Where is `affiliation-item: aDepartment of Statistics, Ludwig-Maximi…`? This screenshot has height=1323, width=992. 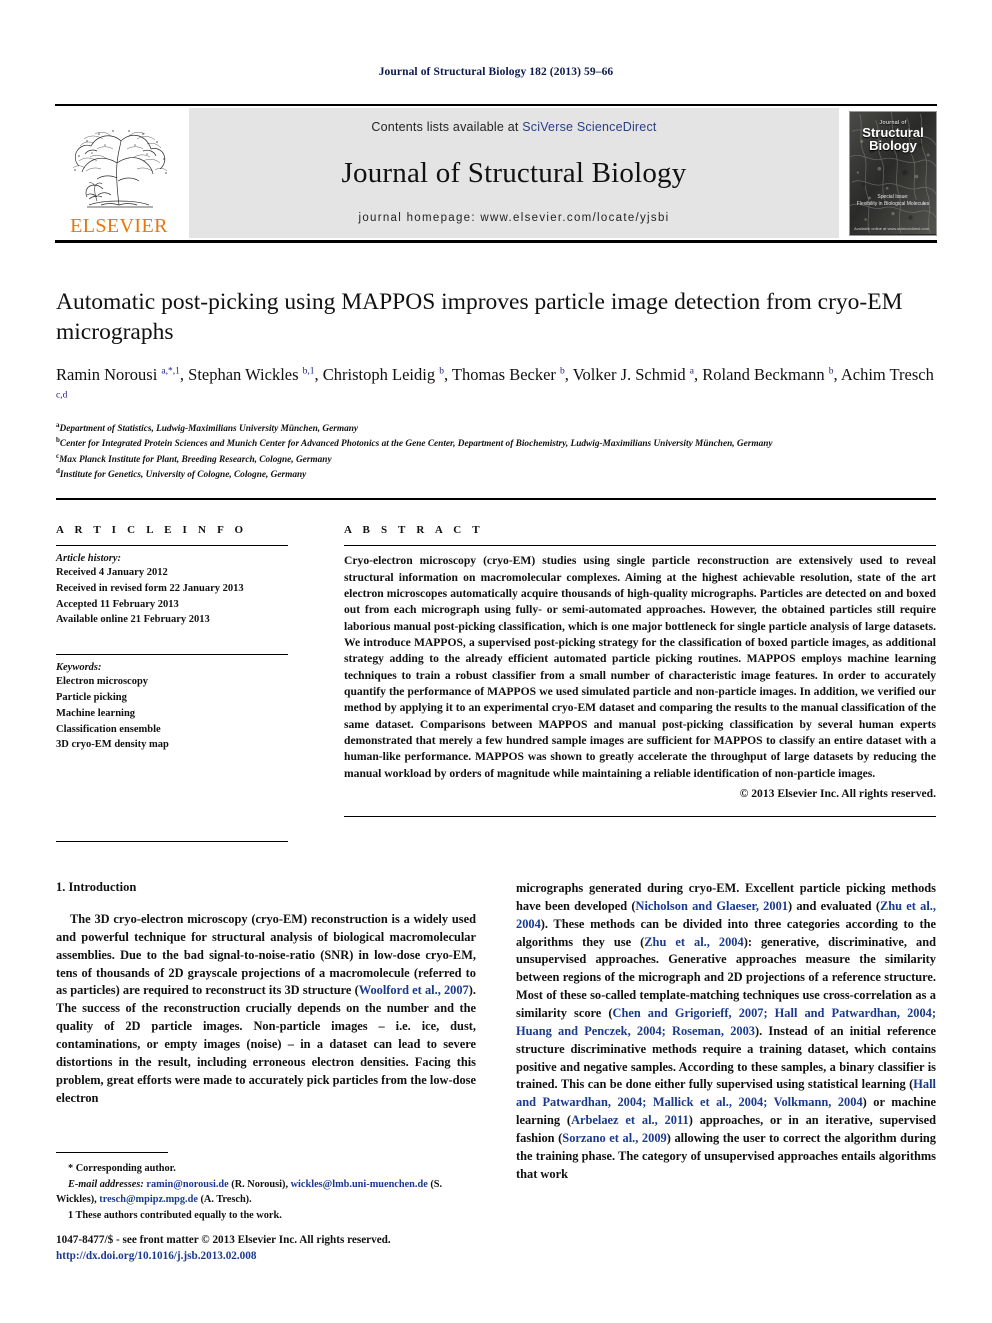 affiliation-item: aDepartment of Statistics, Ludwig-Maximi… is located at coordinates (496, 428).